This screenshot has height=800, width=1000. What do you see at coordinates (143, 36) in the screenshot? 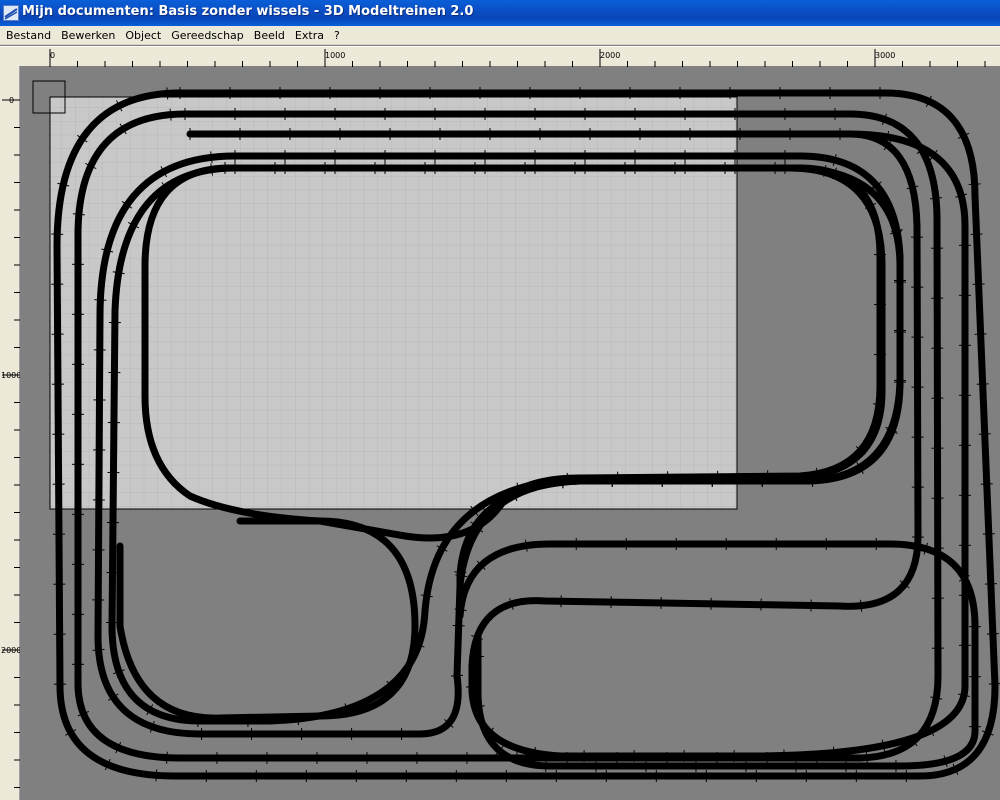
I see `menu-object: Object` at bounding box center [143, 36].